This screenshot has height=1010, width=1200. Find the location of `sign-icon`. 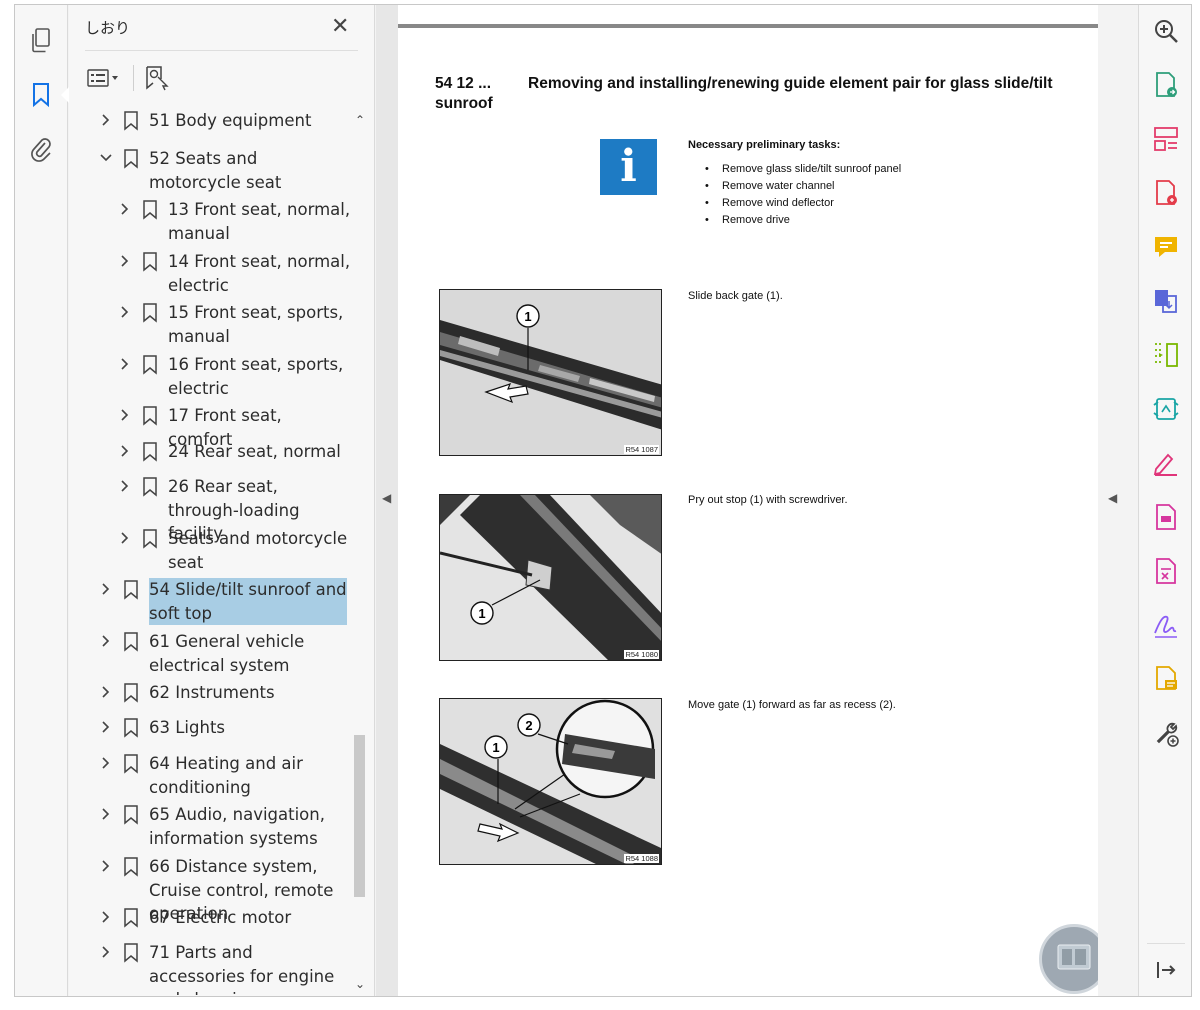

sign-icon is located at coordinates (1166, 625).